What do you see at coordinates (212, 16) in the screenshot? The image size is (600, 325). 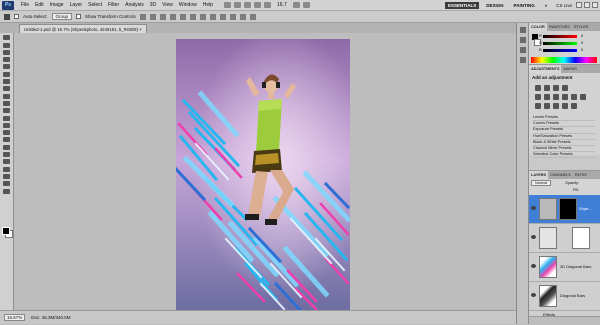 I see `distribute-middle-icon` at bounding box center [212, 16].